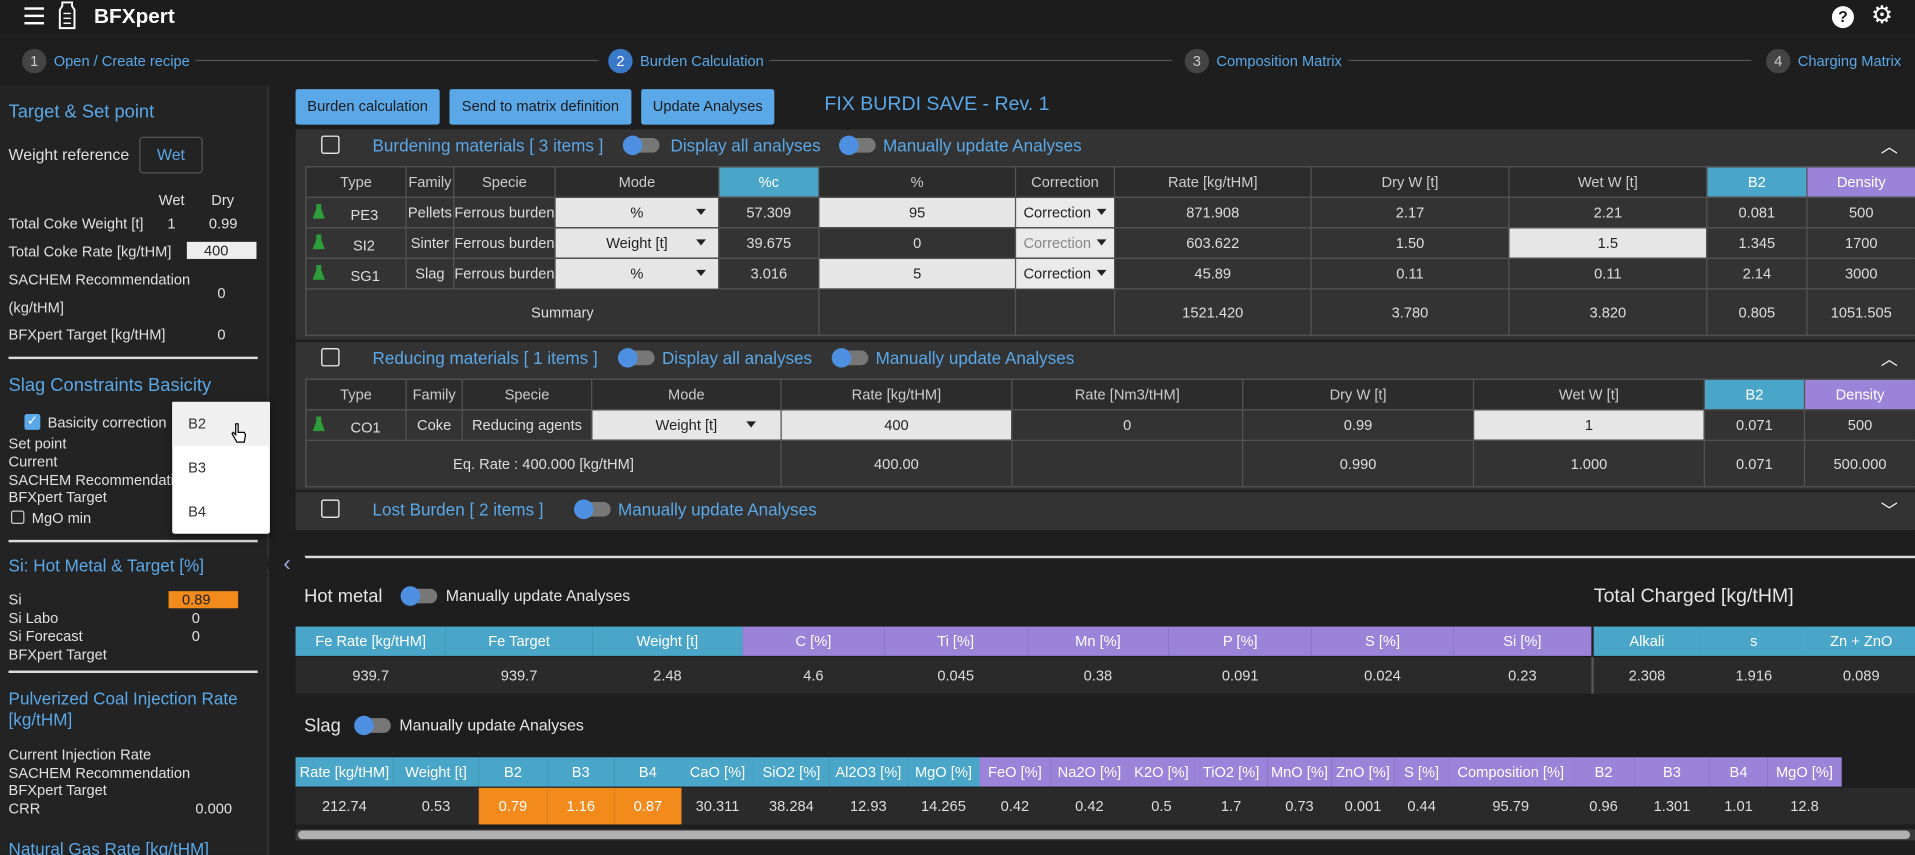  Describe the element at coordinates (1161, 772) in the screenshot. I see `col-header: K2O [%]` at that location.